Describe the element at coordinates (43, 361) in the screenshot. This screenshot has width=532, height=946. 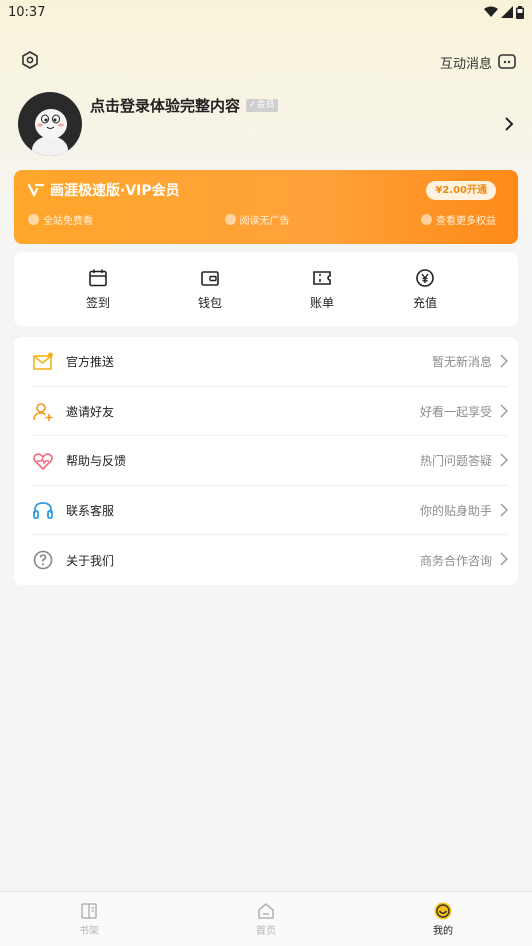
I see `mail-icon` at that location.